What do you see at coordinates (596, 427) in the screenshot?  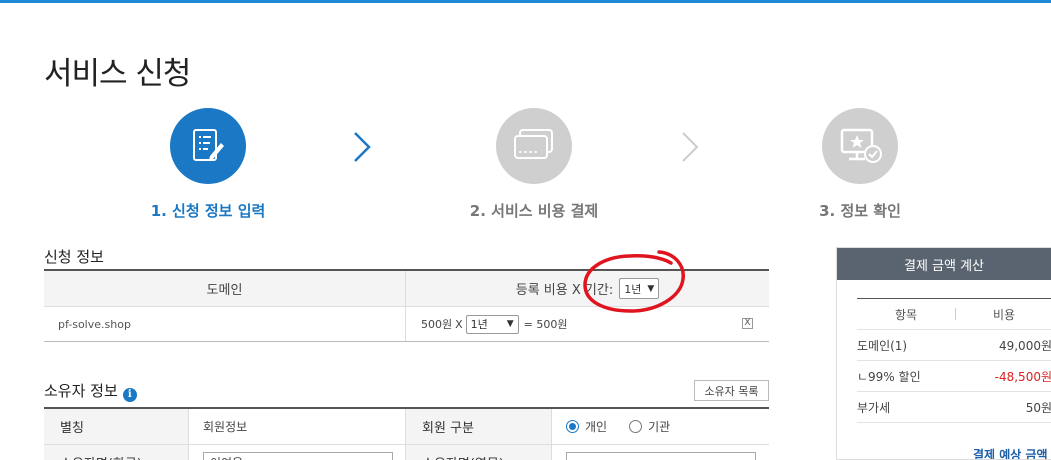 I see `radio-individual-label: 개인` at bounding box center [596, 427].